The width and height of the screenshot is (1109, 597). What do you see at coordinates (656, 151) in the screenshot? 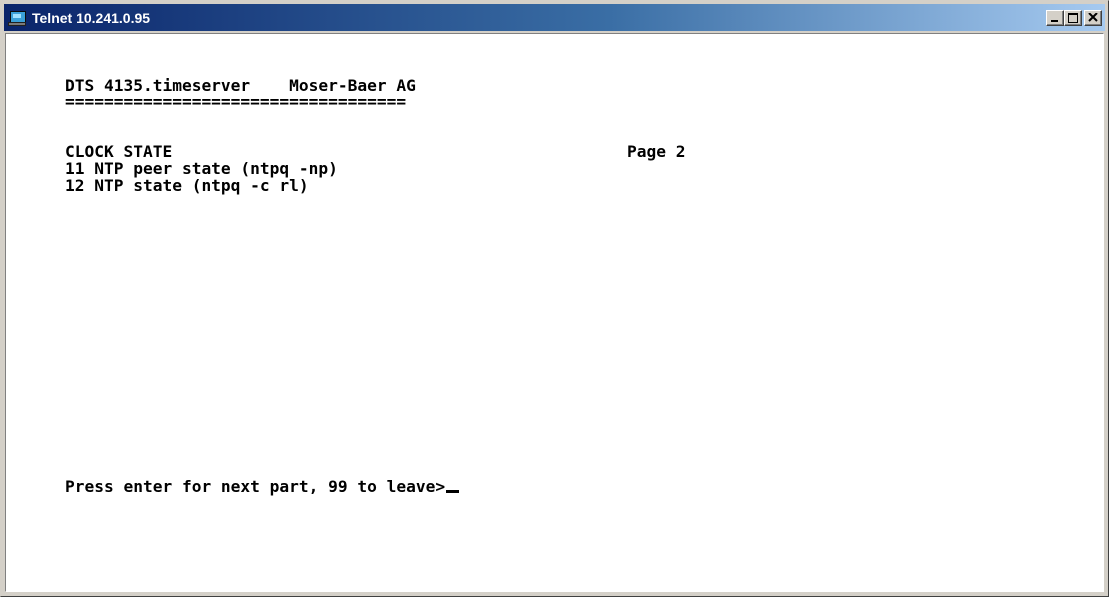
I see `page-indicator: Page 2` at bounding box center [656, 151].